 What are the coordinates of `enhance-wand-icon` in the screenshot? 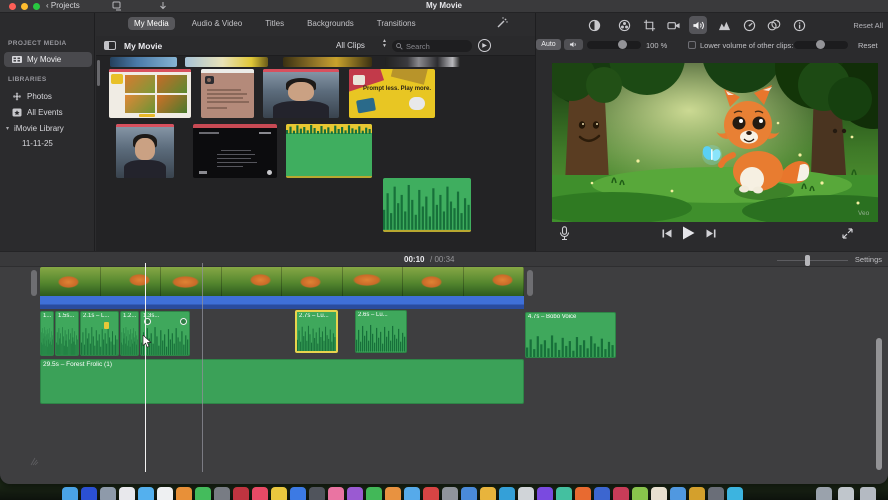 It's located at (502, 23).